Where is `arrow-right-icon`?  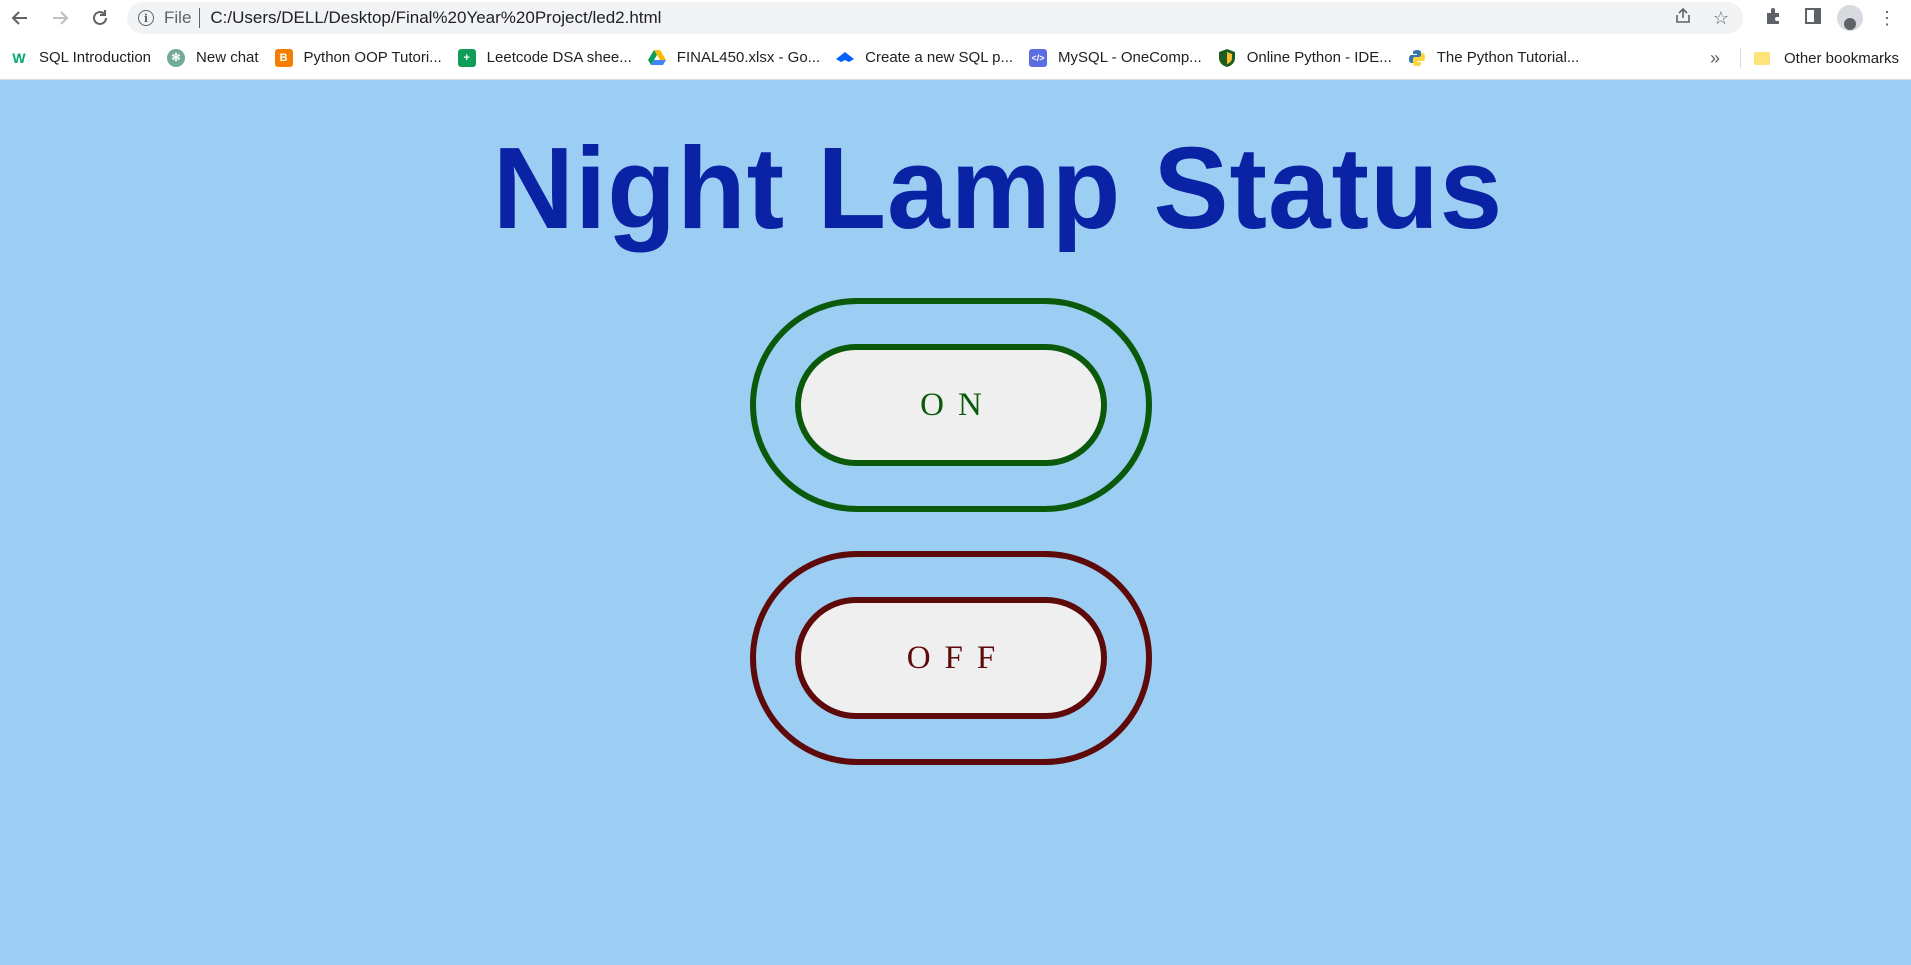 arrow-right-icon is located at coordinates (61, 18).